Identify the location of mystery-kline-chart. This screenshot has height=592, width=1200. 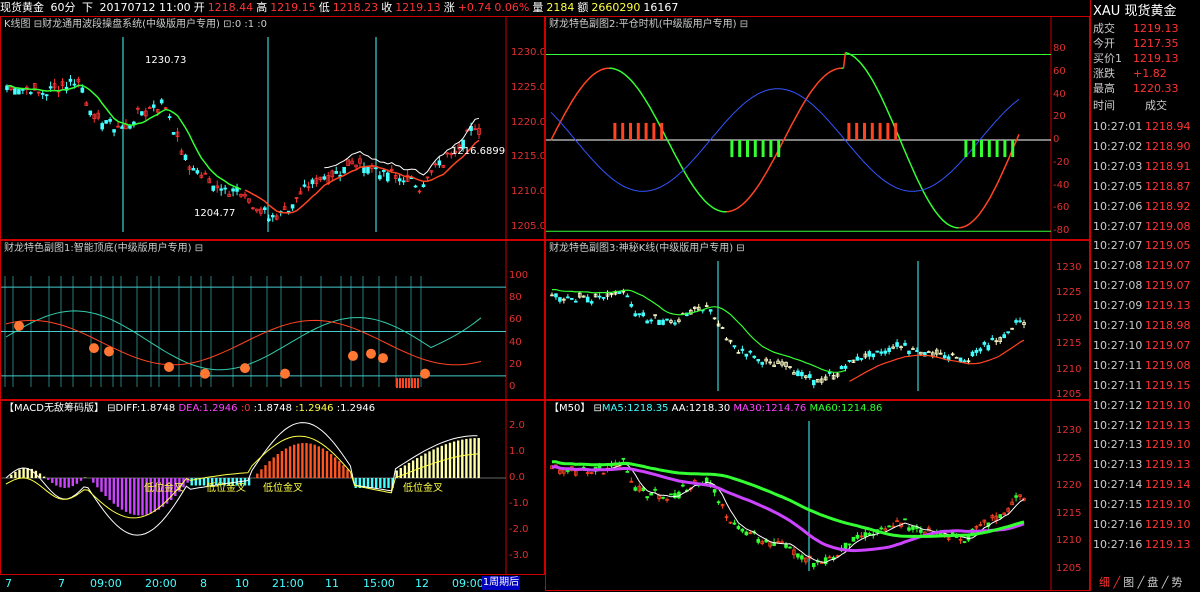
(818, 320).